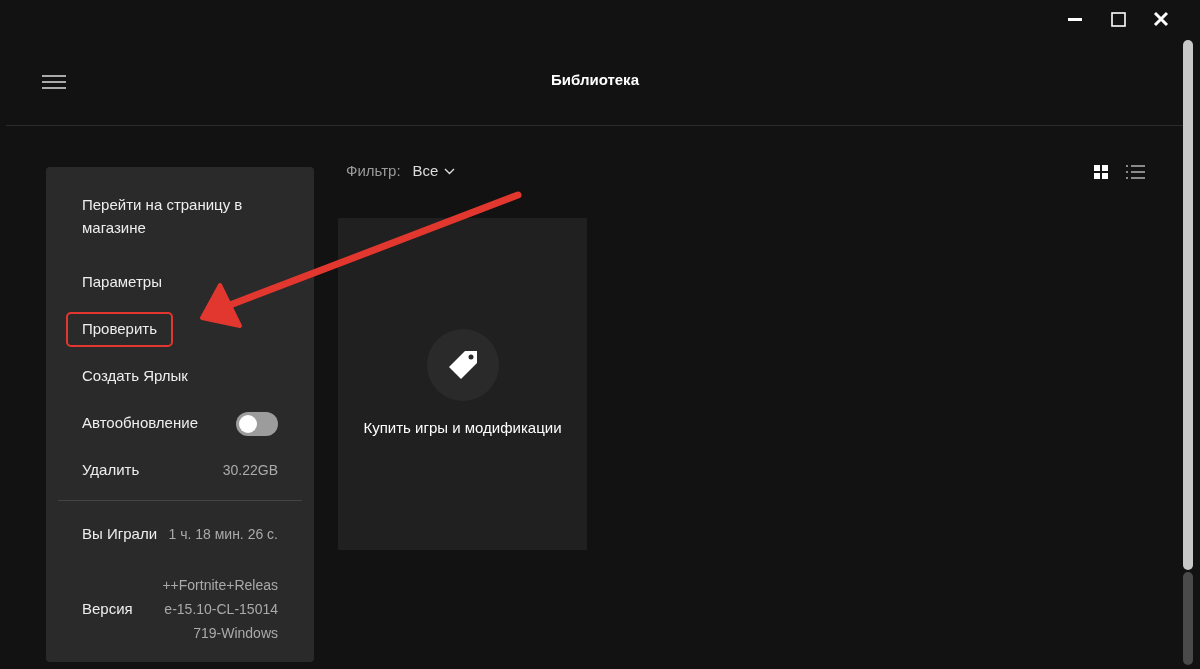 This screenshot has width=1200, height=669. Describe the element at coordinates (462, 384) in the screenshot. I see `store-card: Купить игры и модификации` at that location.